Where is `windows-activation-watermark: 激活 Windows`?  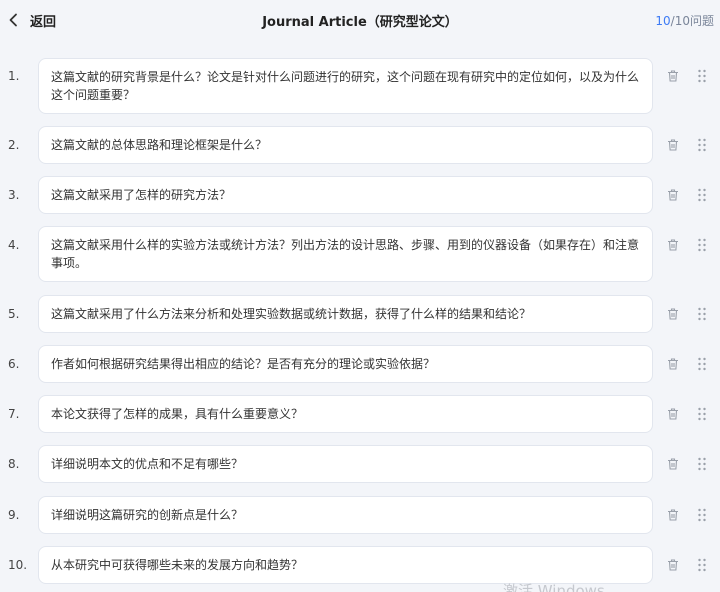 windows-activation-watermark: 激活 Windows is located at coordinates (554, 587).